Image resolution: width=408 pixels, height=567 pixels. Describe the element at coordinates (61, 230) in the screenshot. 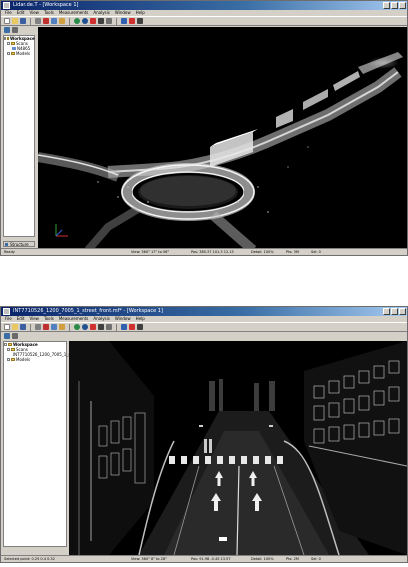

I see `axis-gizmo` at that location.